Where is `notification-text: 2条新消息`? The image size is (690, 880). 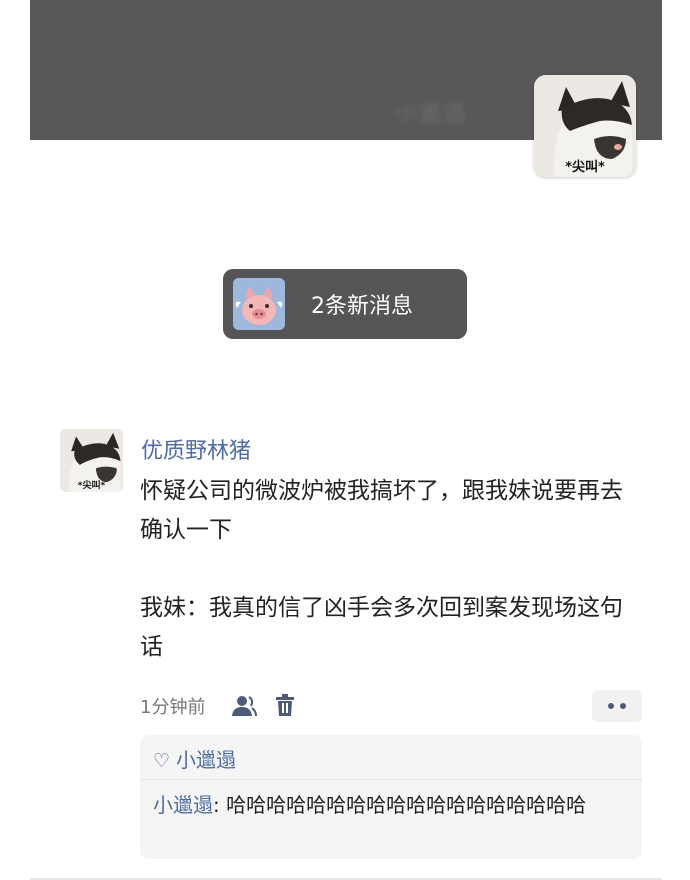
notification-text: 2条新消息 is located at coordinates (362, 306).